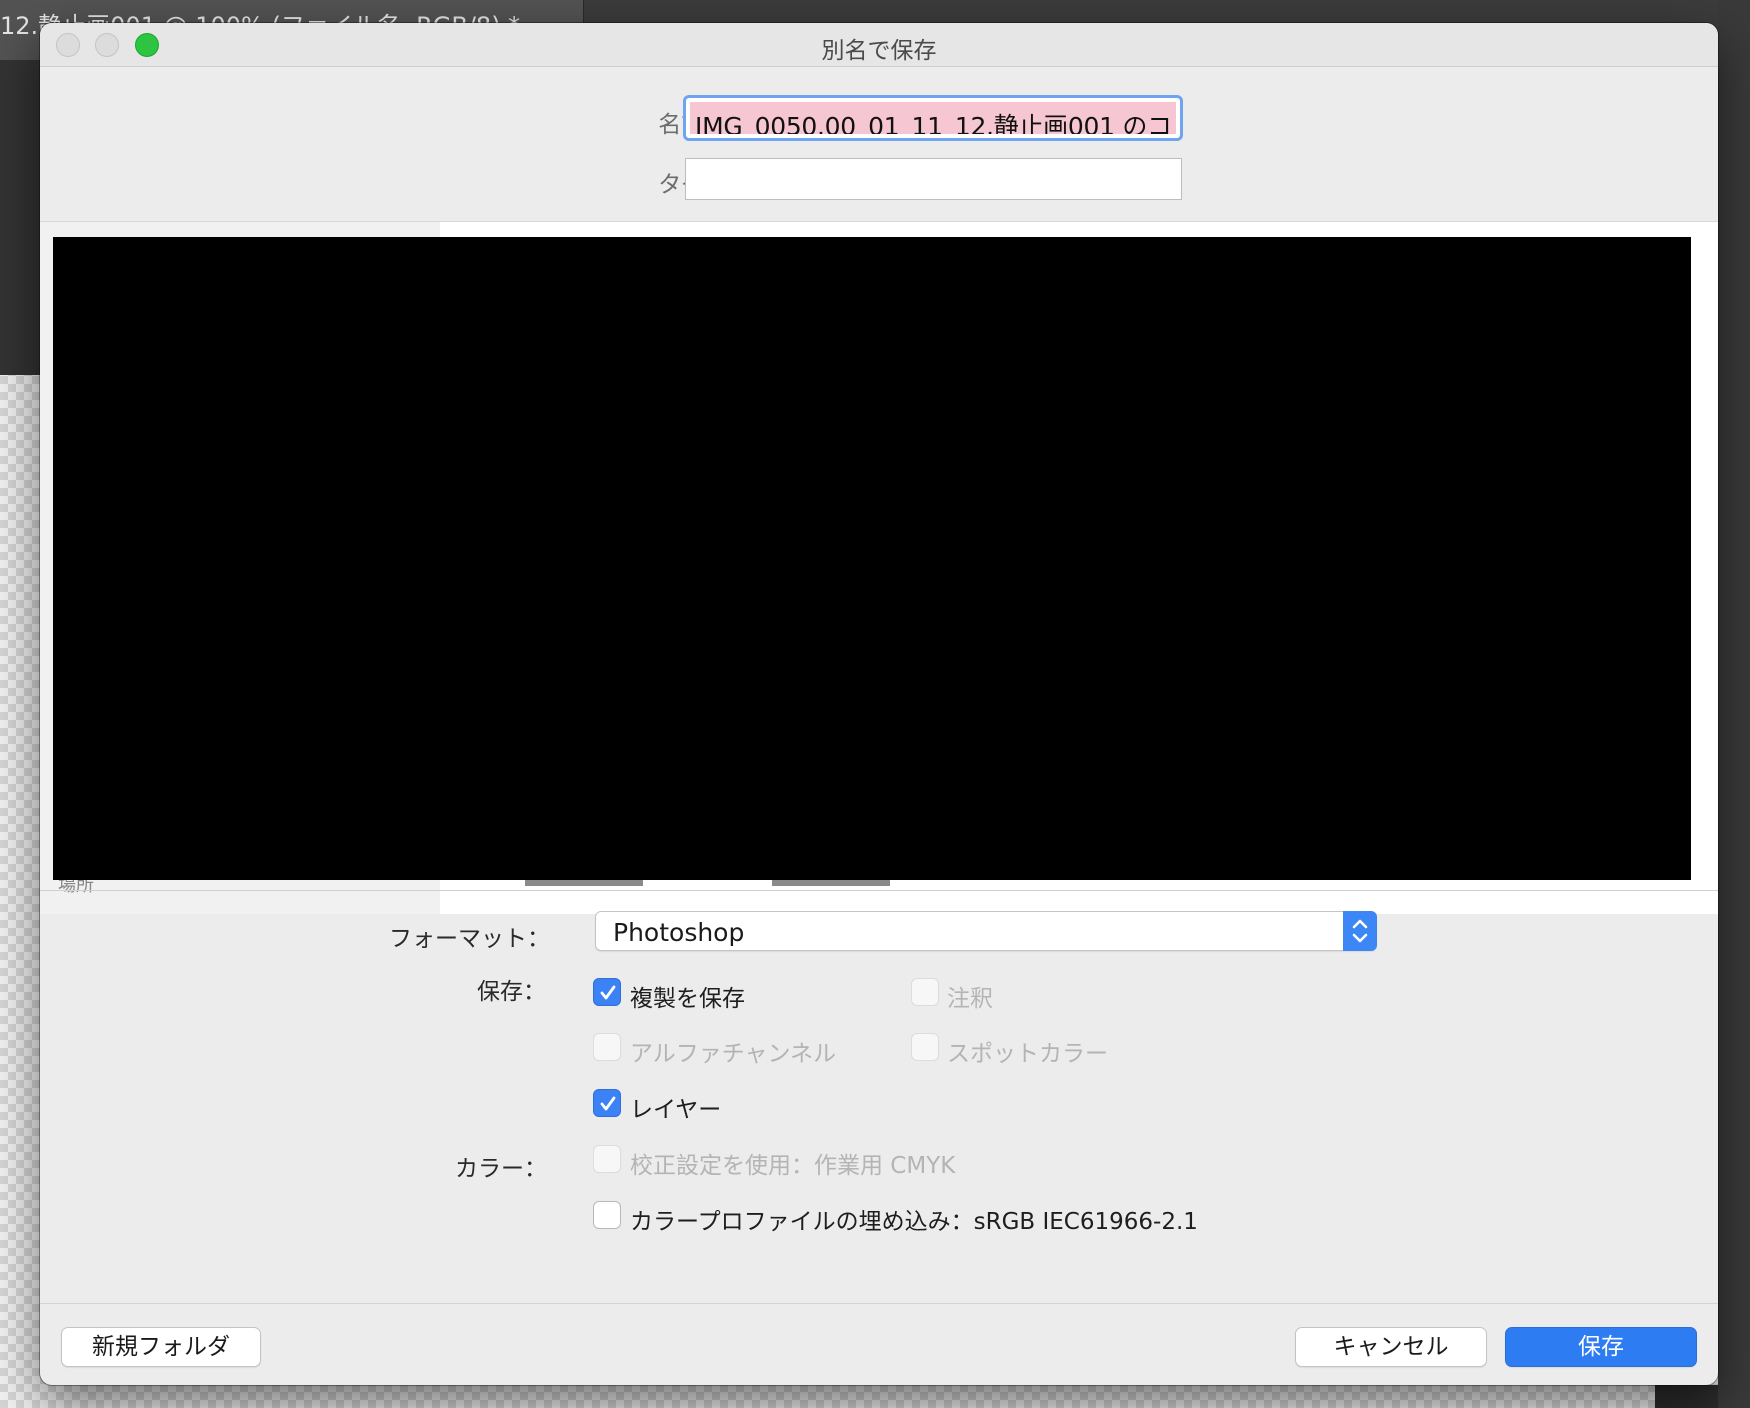 This screenshot has width=1750, height=1408. I want to click on save-copy-checkbox, so click(607, 992).